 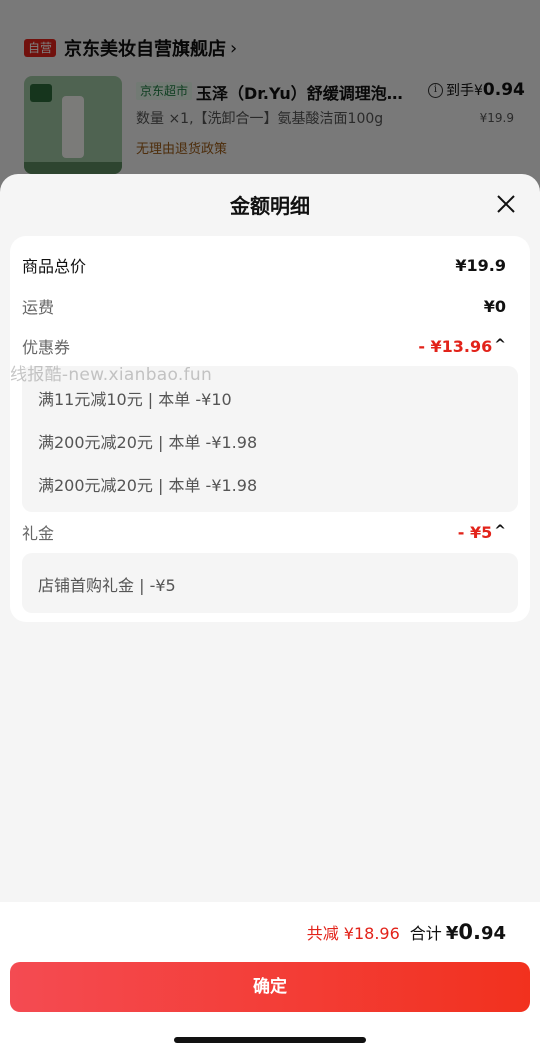 I want to click on gift-list: 店铺首购礼金 | -¥5, so click(x=270, y=583).